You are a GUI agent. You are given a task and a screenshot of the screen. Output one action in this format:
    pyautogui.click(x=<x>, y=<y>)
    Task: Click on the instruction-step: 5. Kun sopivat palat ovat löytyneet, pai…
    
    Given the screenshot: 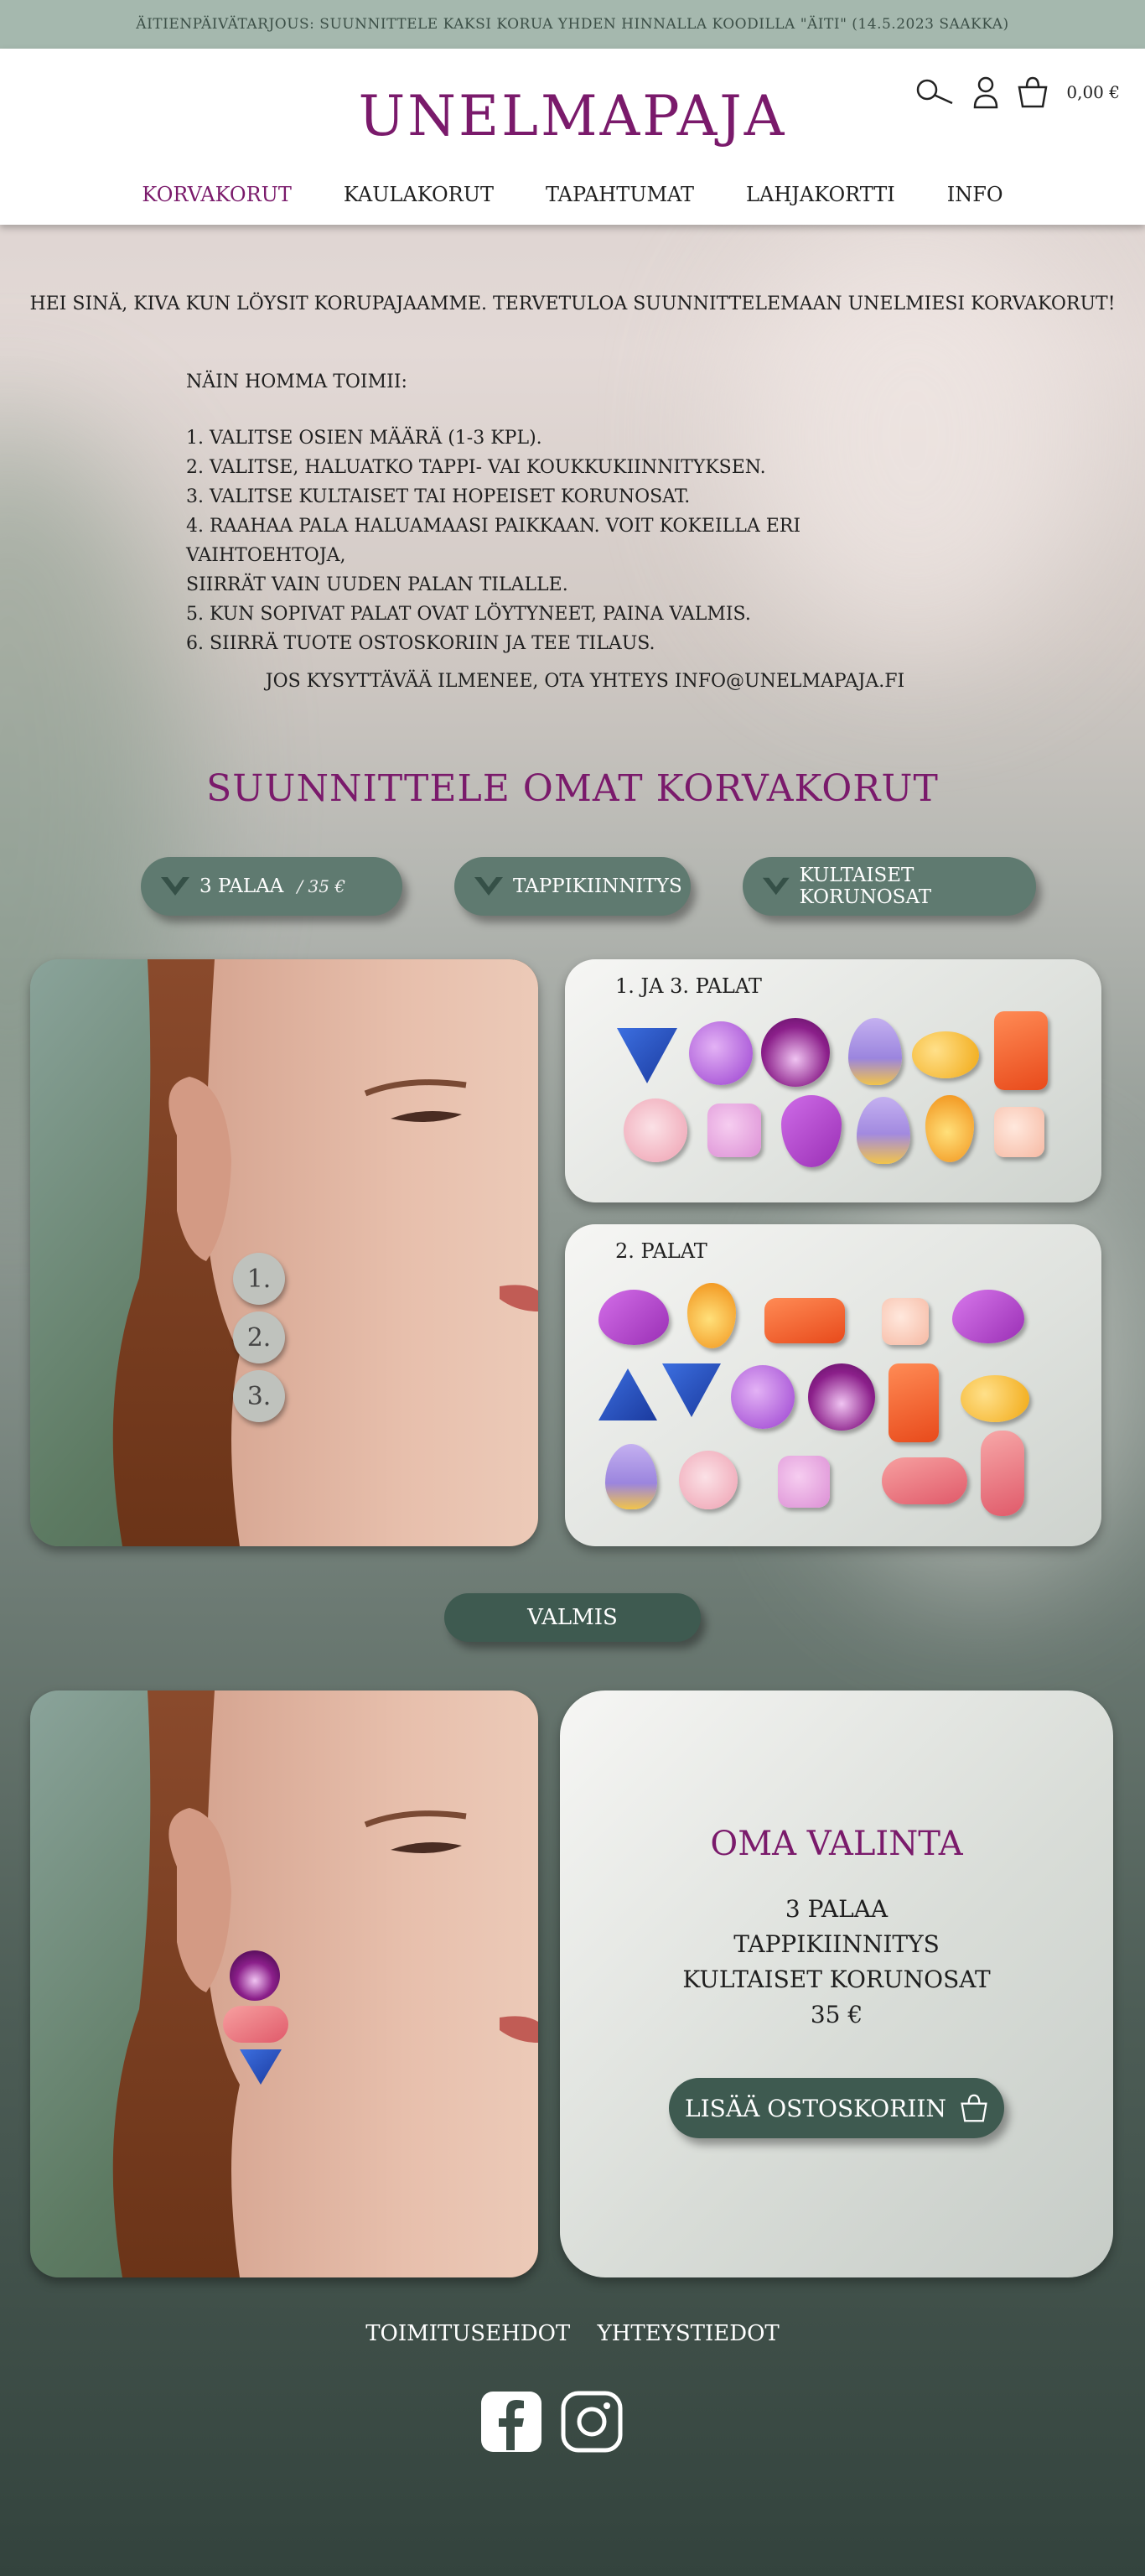 What is the action you would take?
    pyautogui.click(x=469, y=614)
    